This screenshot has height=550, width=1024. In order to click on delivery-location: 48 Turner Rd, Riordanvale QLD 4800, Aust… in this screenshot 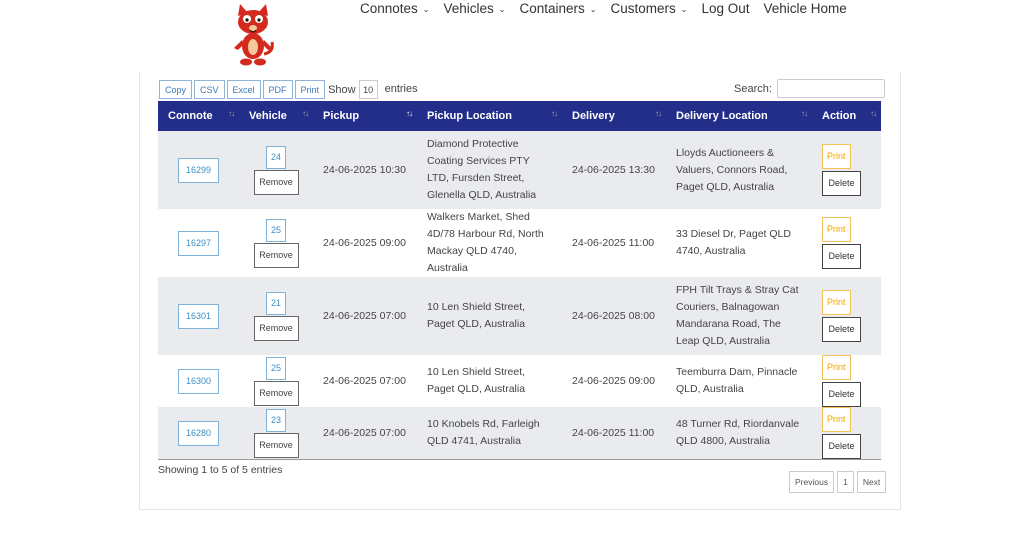, I will do `click(738, 432)`.